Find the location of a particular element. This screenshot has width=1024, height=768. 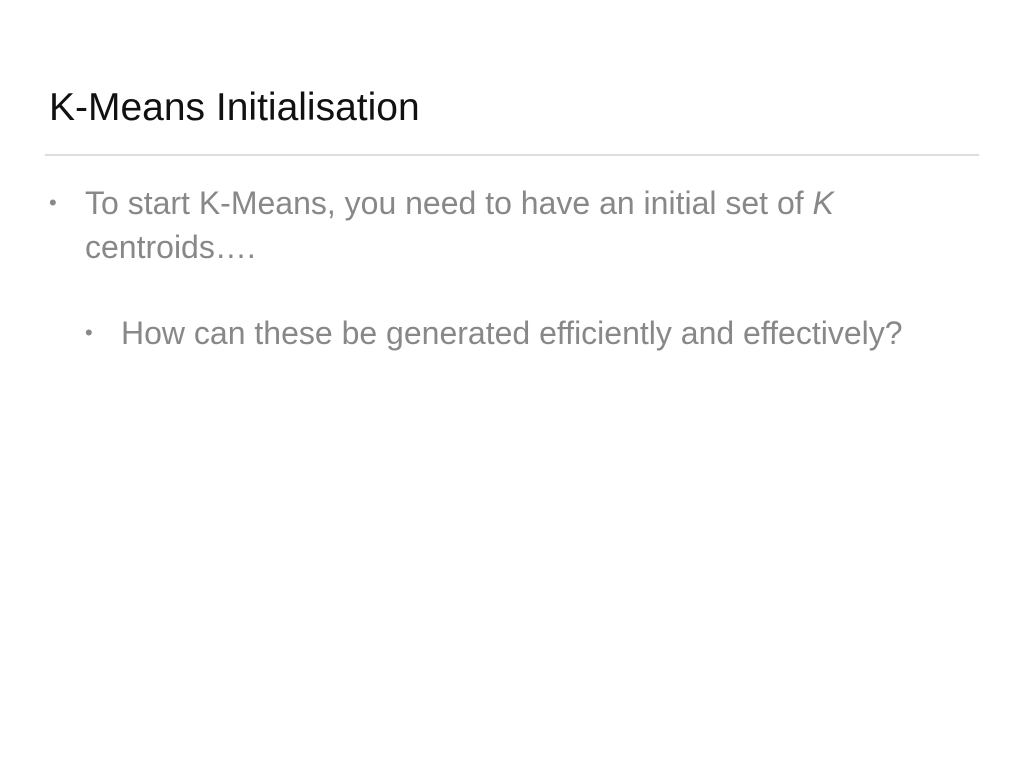

slide-title: K-Means Initialisation is located at coordinates (234, 107).